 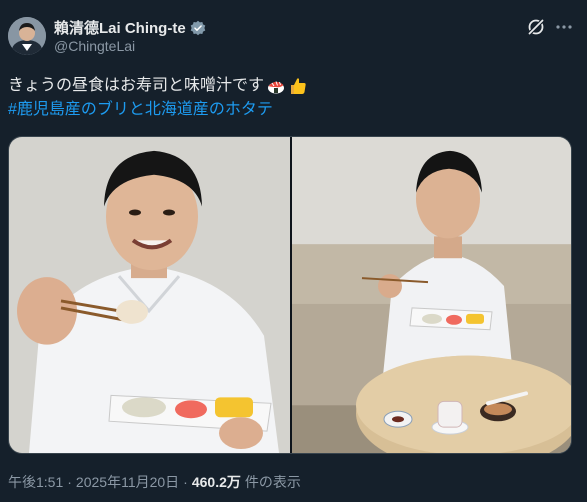 What do you see at coordinates (120, 27) in the screenshot?
I see `author-display-name: 賴清德Lai Ching-te` at bounding box center [120, 27].